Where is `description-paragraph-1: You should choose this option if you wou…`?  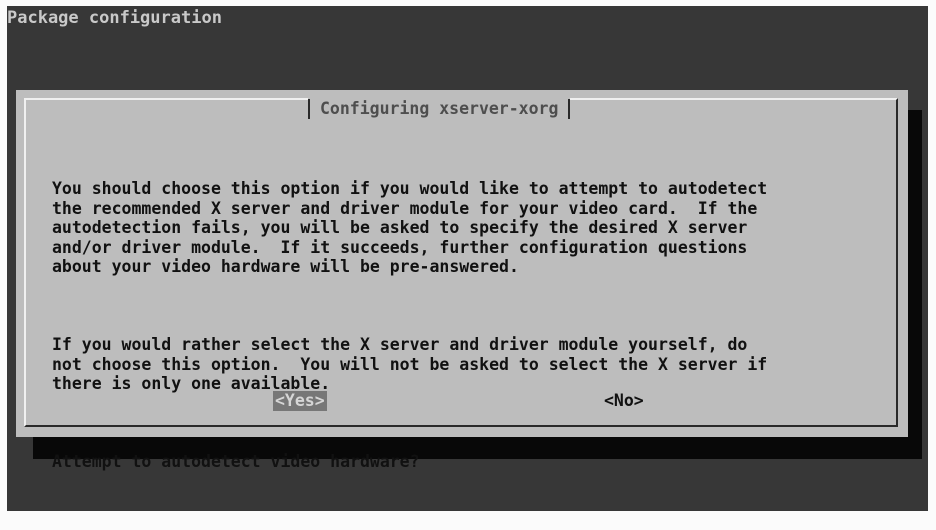 description-paragraph-1: You should choose this option if you wou… is located at coordinates (410, 227).